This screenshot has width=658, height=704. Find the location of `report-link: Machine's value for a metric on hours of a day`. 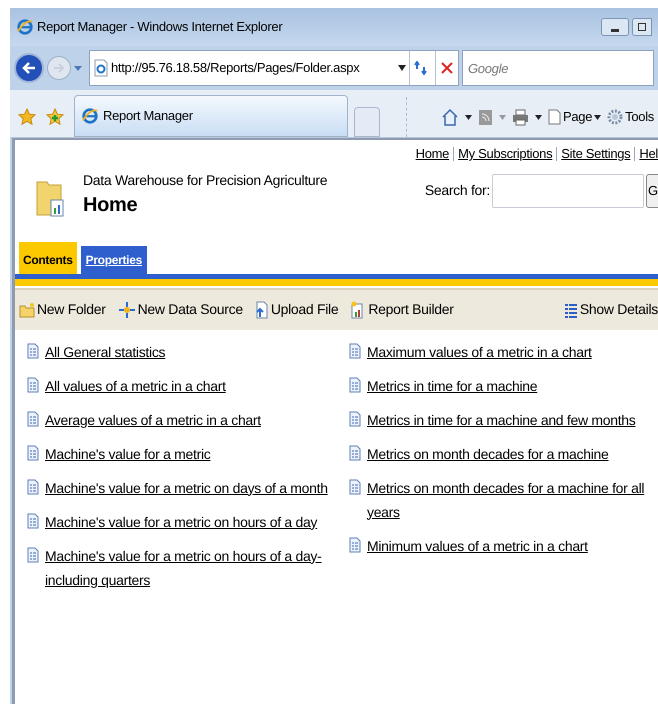

report-link: Machine's value for a metric on hours of a day is located at coordinates (181, 522).